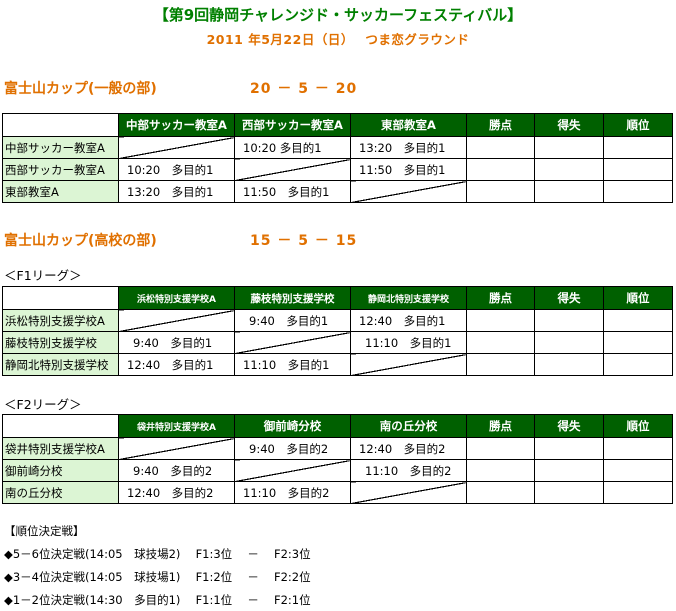 The height and width of the screenshot is (611, 676). I want to click on placement-item: ◆1－2位決定戦(14:30 多目的1) F1:1位 － F2:1位, so click(157, 600).